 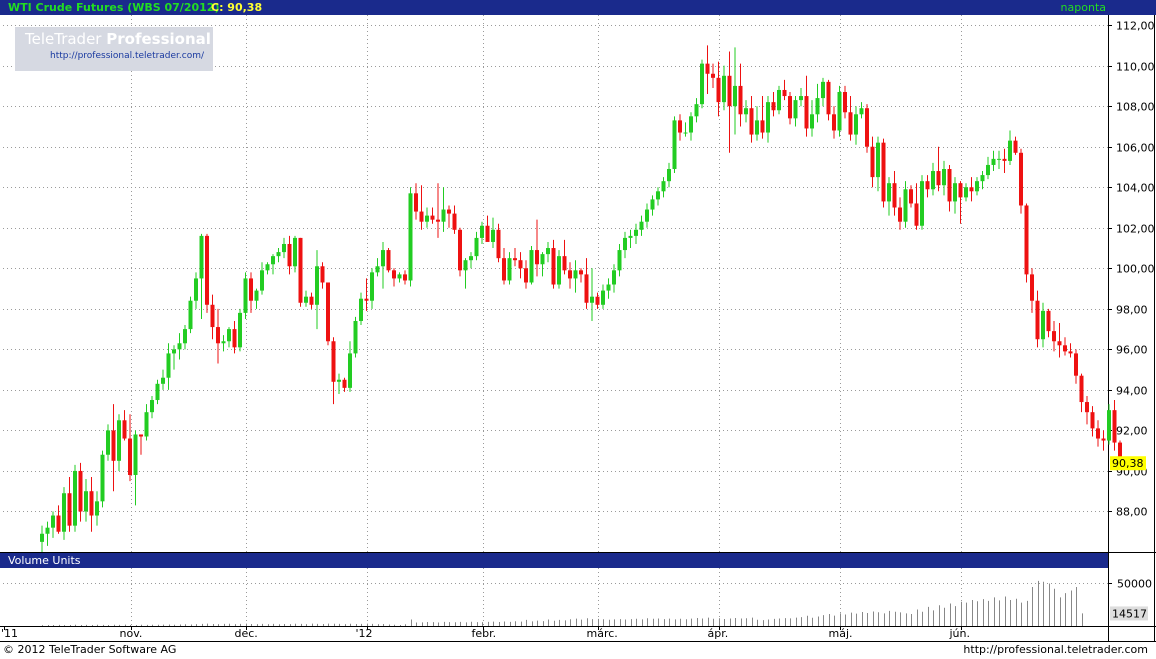 I want to click on volume-tick-label: 50000, so click(x=1134, y=584).